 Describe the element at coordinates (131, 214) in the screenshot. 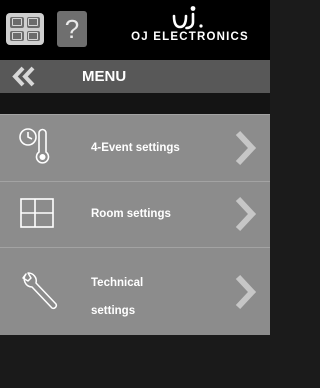

I see `menu-item-label: Room settings` at that location.